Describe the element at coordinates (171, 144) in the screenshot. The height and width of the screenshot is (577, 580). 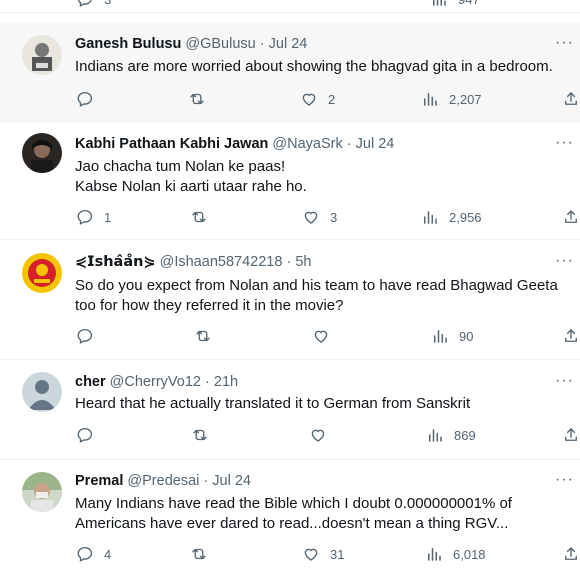
I see `author-name: Kabhi Pathaan Kabhi Jawan` at that location.